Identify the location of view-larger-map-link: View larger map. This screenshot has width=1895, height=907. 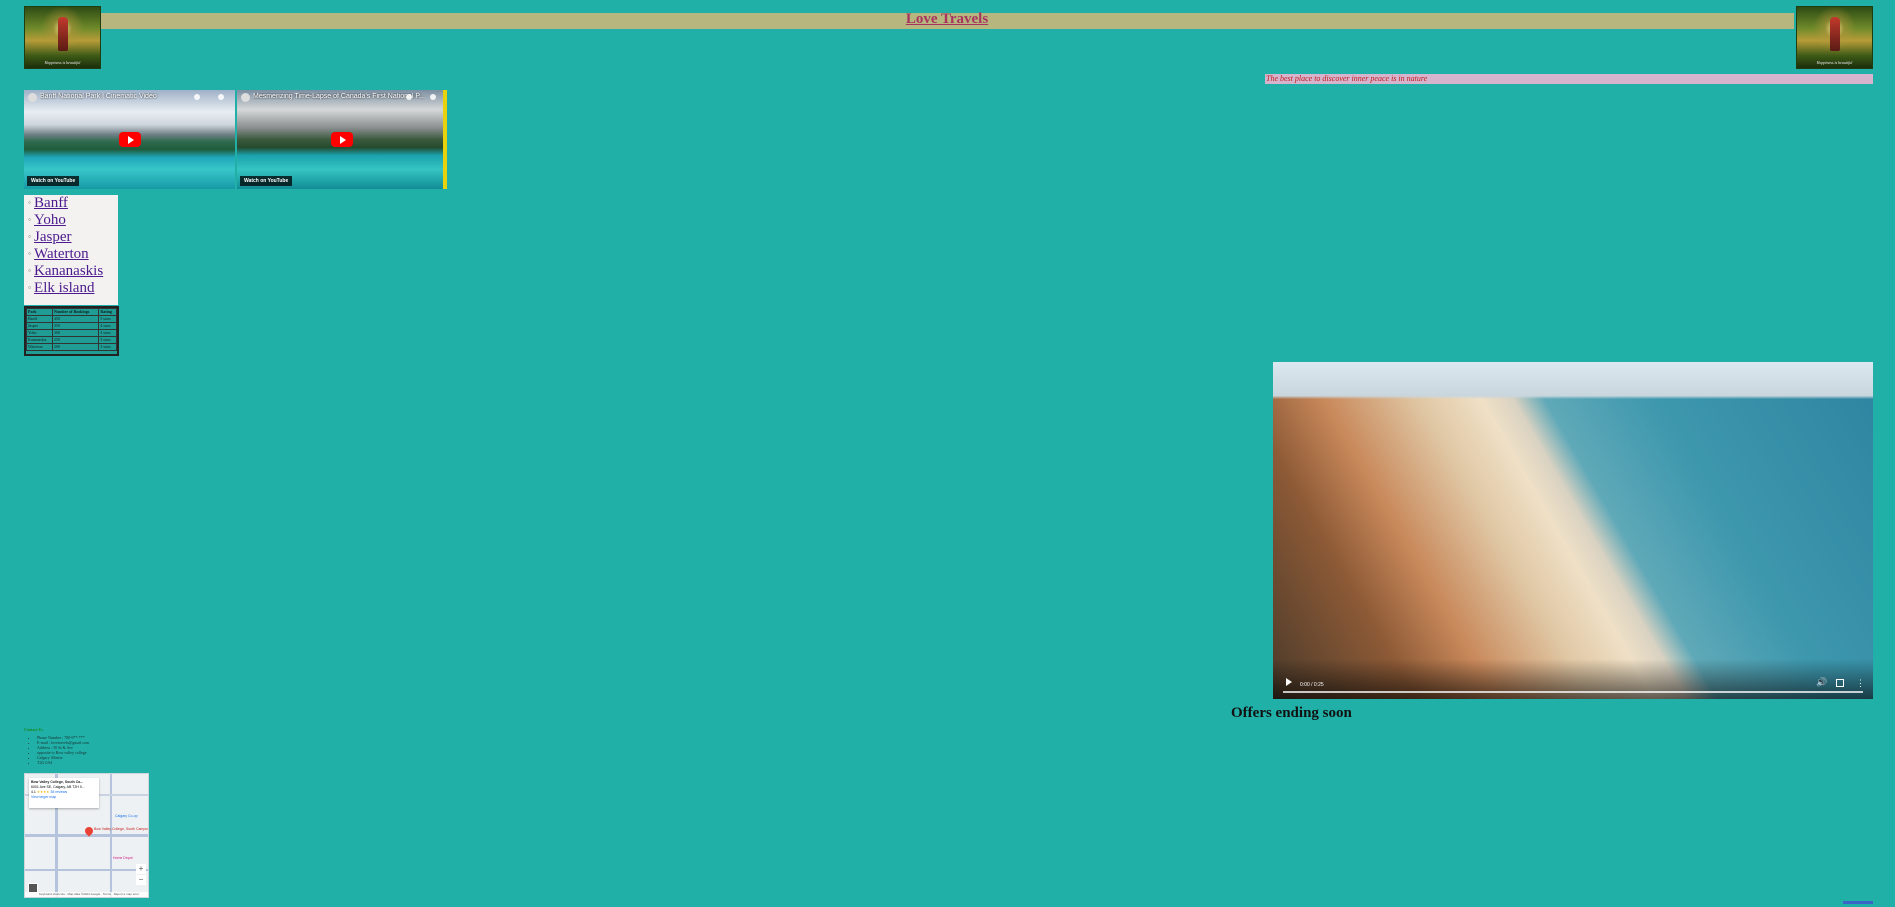
(64, 797).